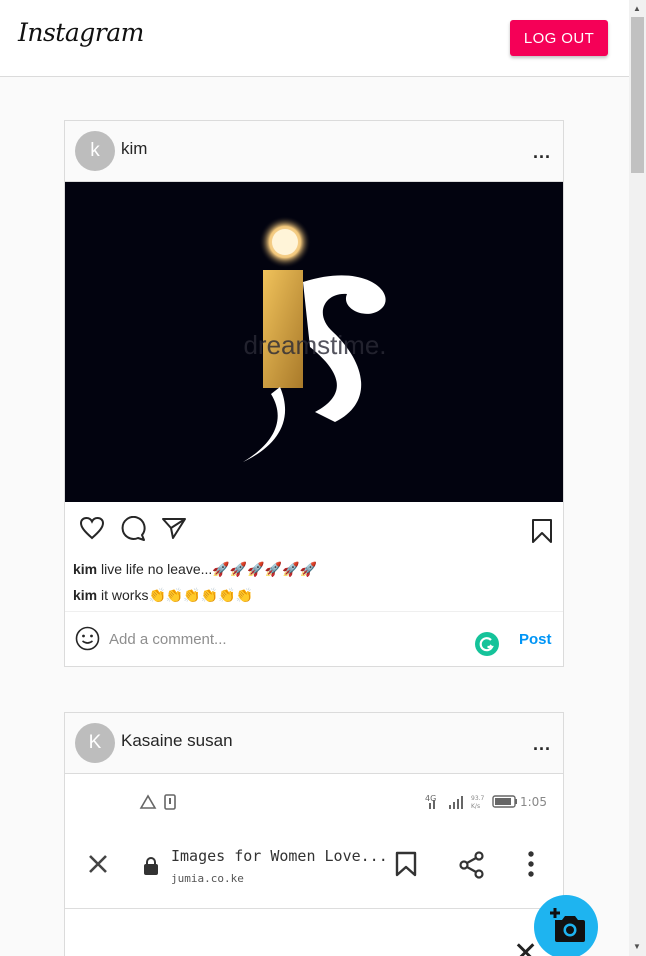  What do you see at coordinates (478, 798) in the screenshot?
I see `svg-text: 93.7` at bounding box center [478, 798].